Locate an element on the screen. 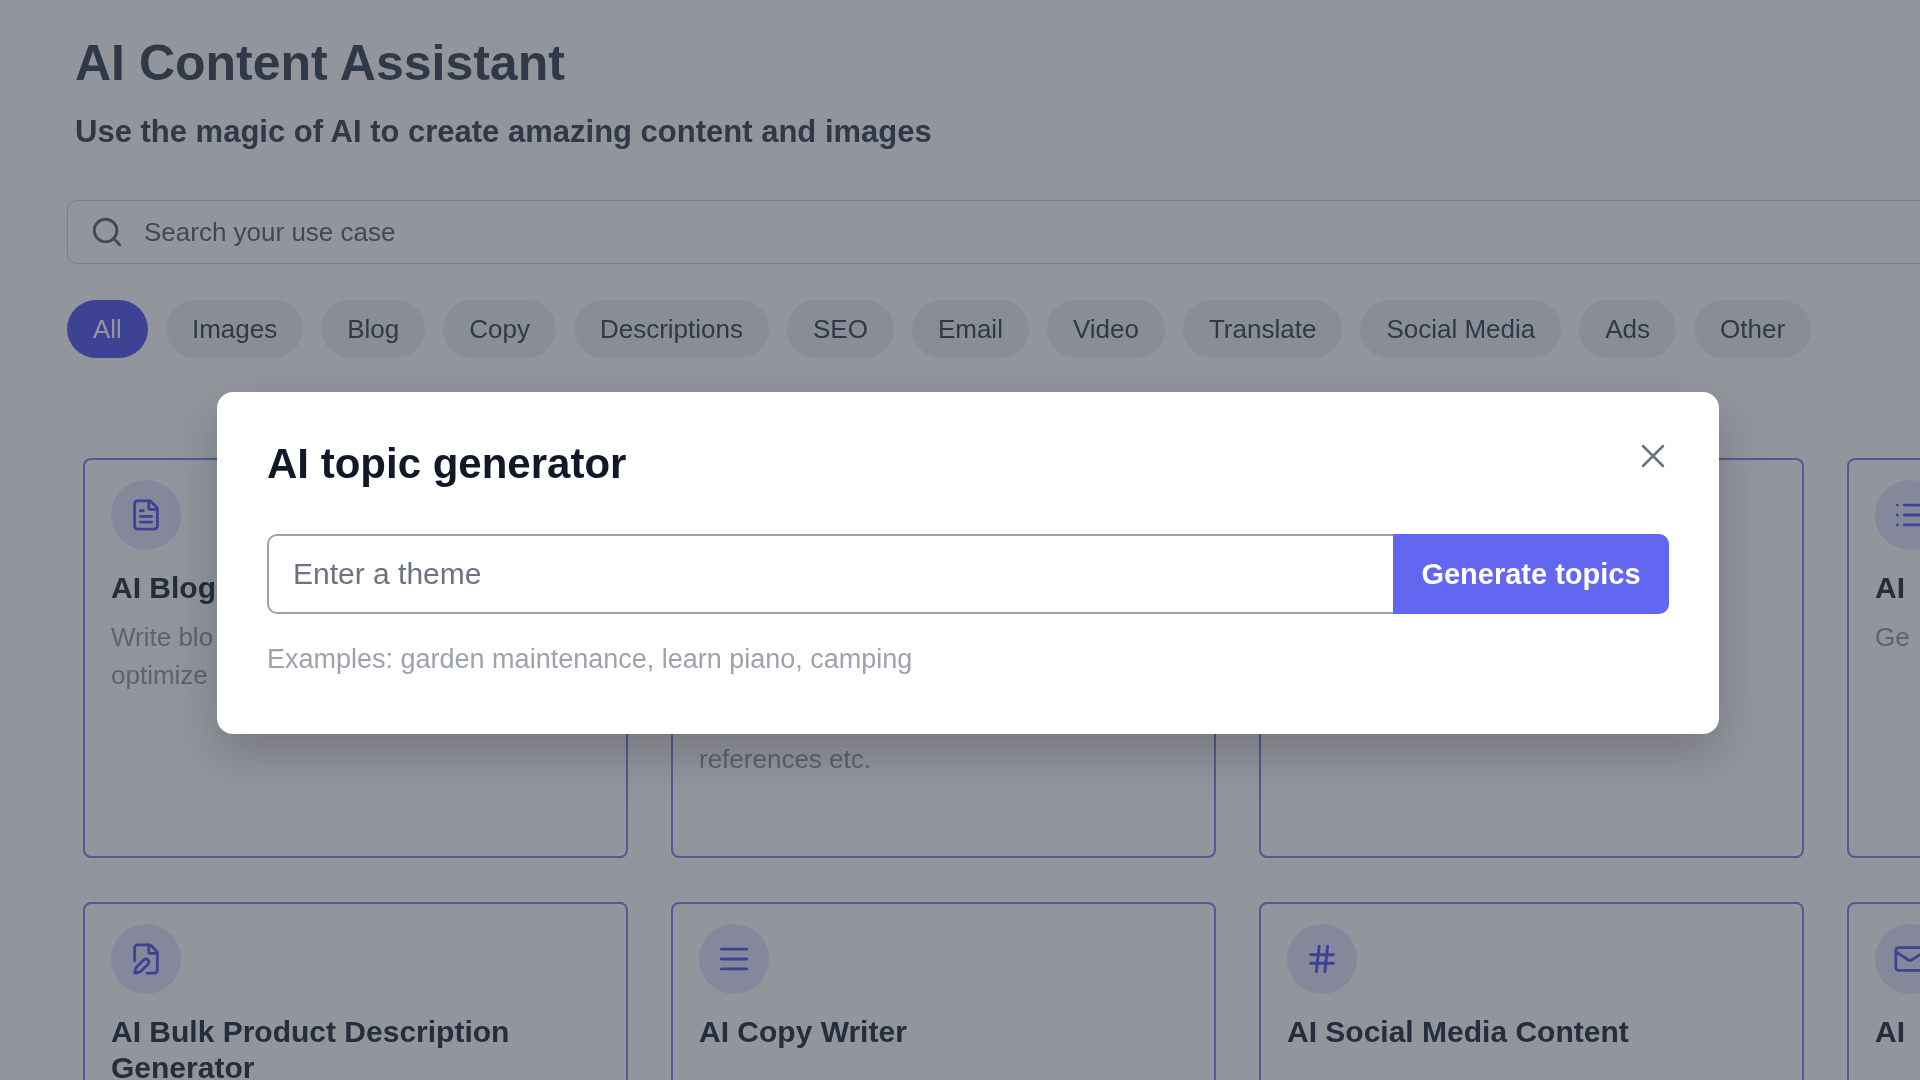 The height and width of the screenshot is (1080, 1920). card-title: AI Copy Writer is located at coordinates (803, 1032).